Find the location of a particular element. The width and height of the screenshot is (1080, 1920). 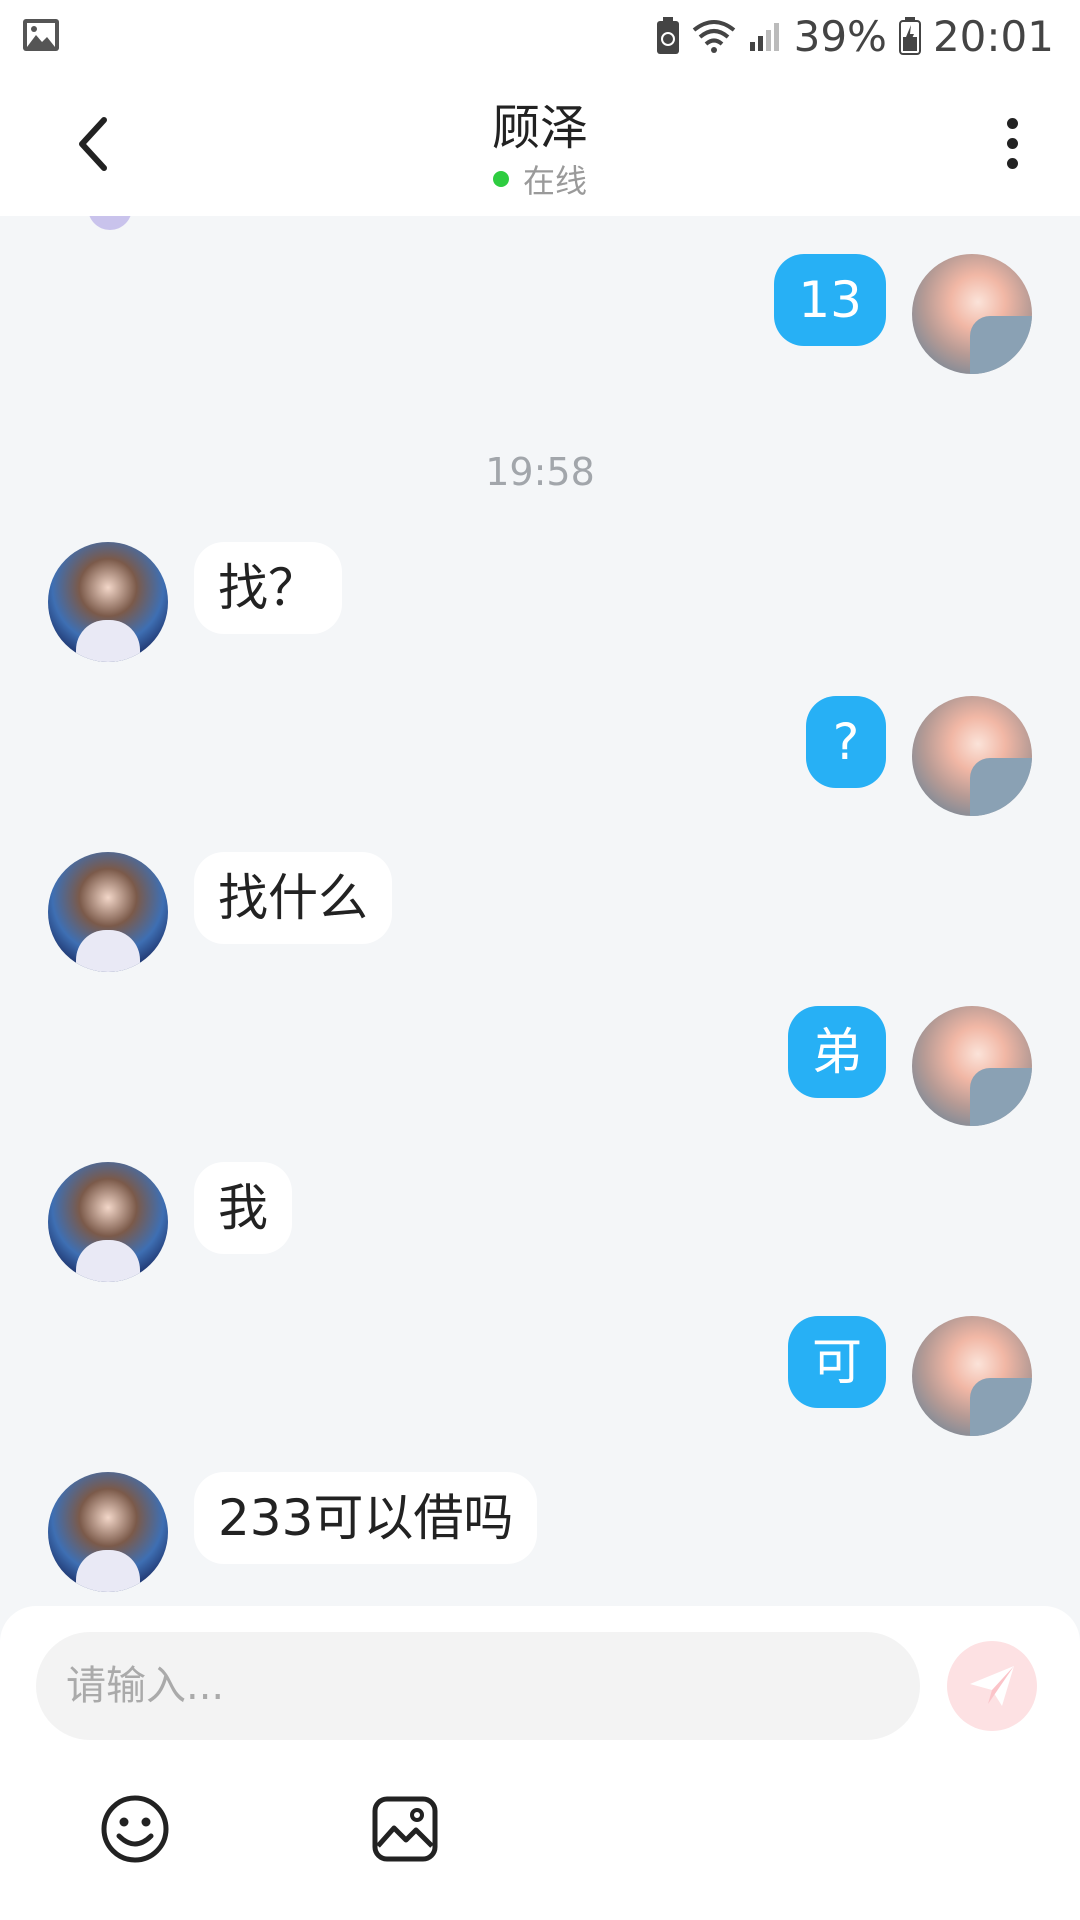

avatar is located at coordinates (110, 223).